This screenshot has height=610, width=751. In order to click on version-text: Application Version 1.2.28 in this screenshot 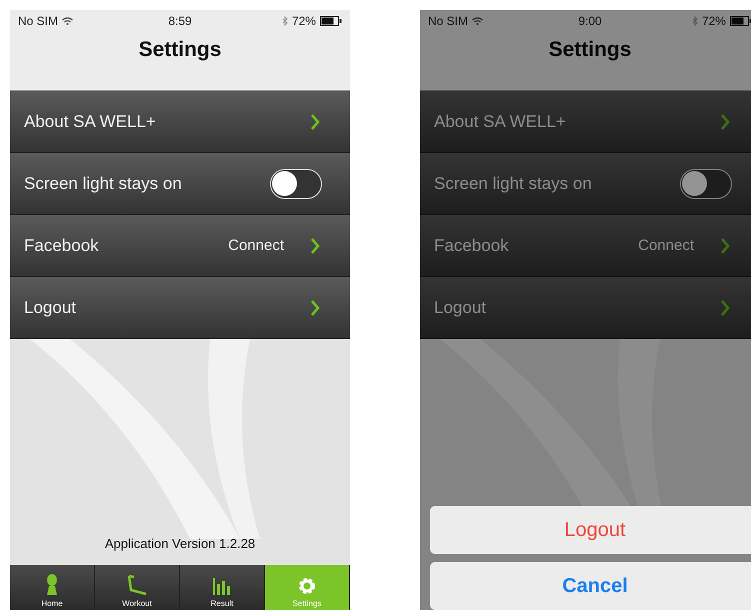, I will do `click(180, 543)`.